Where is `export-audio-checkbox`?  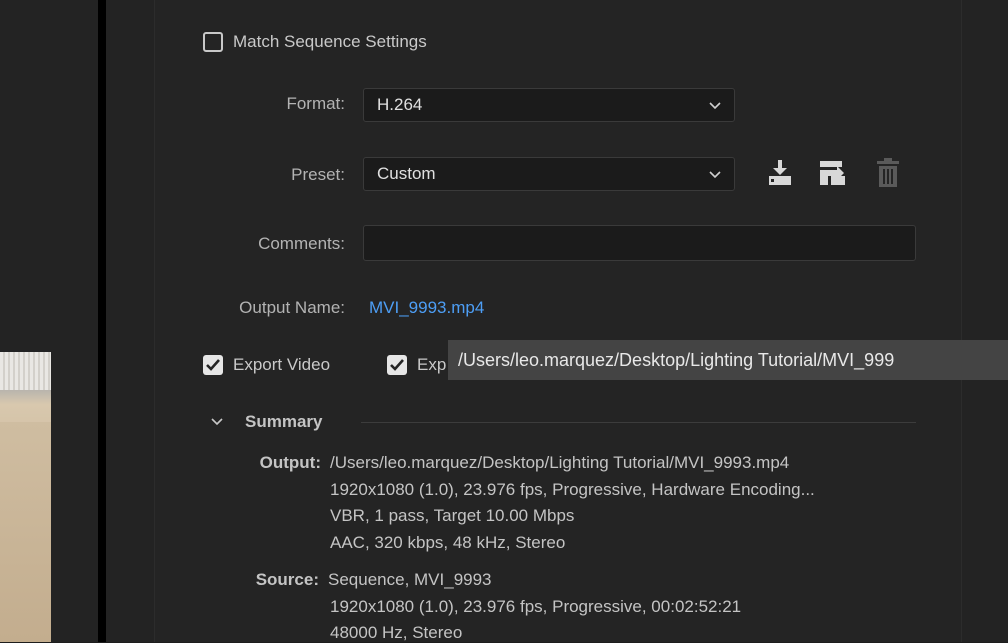 export-audio-checkbox is located at coordinates (397, 365).